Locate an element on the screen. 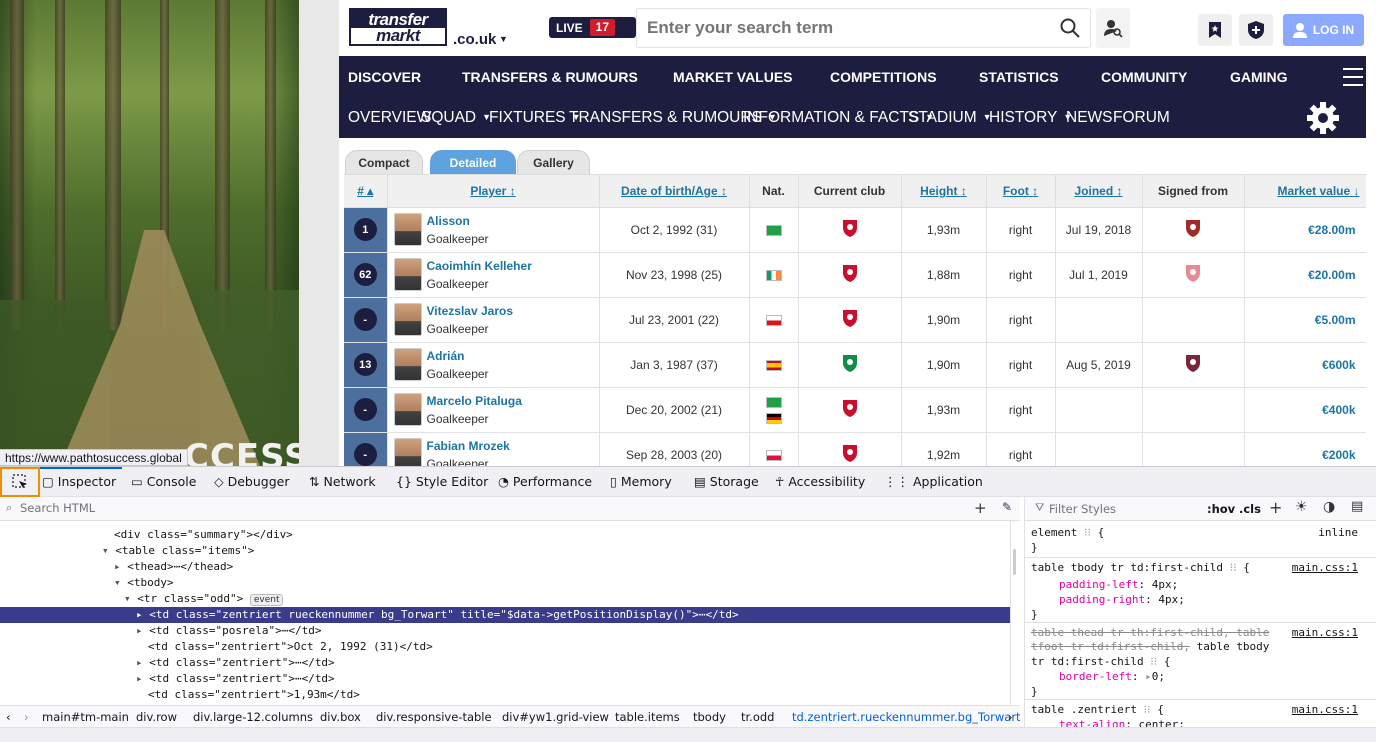 Image resolution: width=1376 pixels, height=742 pixels. market-value: €5.00m is located at coordinates (1335, 320).